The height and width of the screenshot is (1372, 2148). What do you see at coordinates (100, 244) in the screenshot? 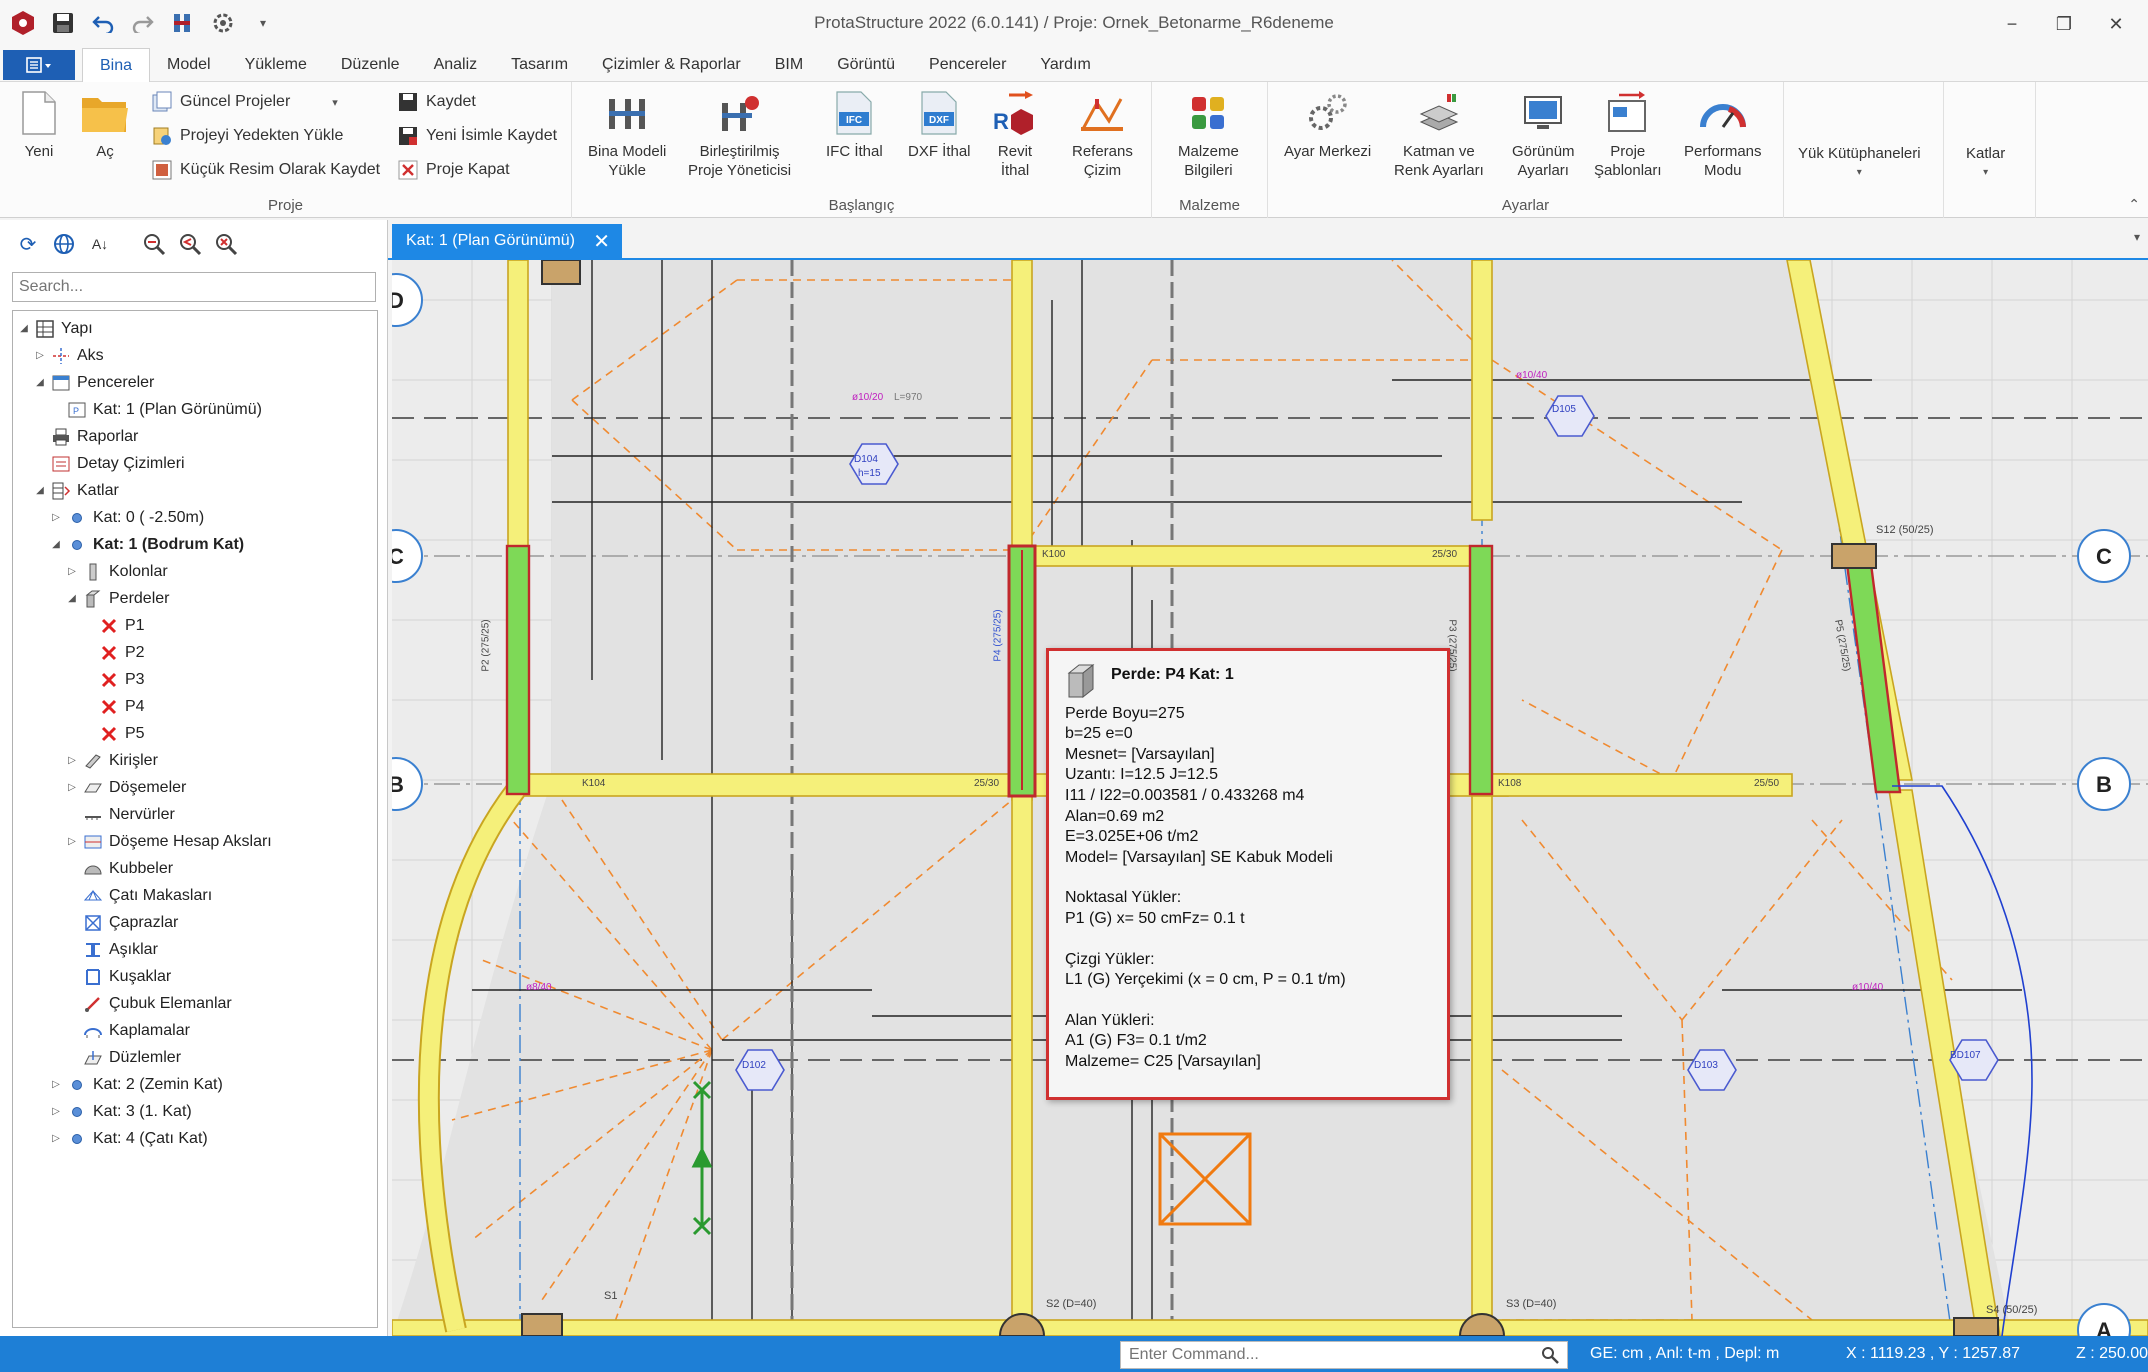
I see `sort-icon: A↓` at bounding box center [100, 244].